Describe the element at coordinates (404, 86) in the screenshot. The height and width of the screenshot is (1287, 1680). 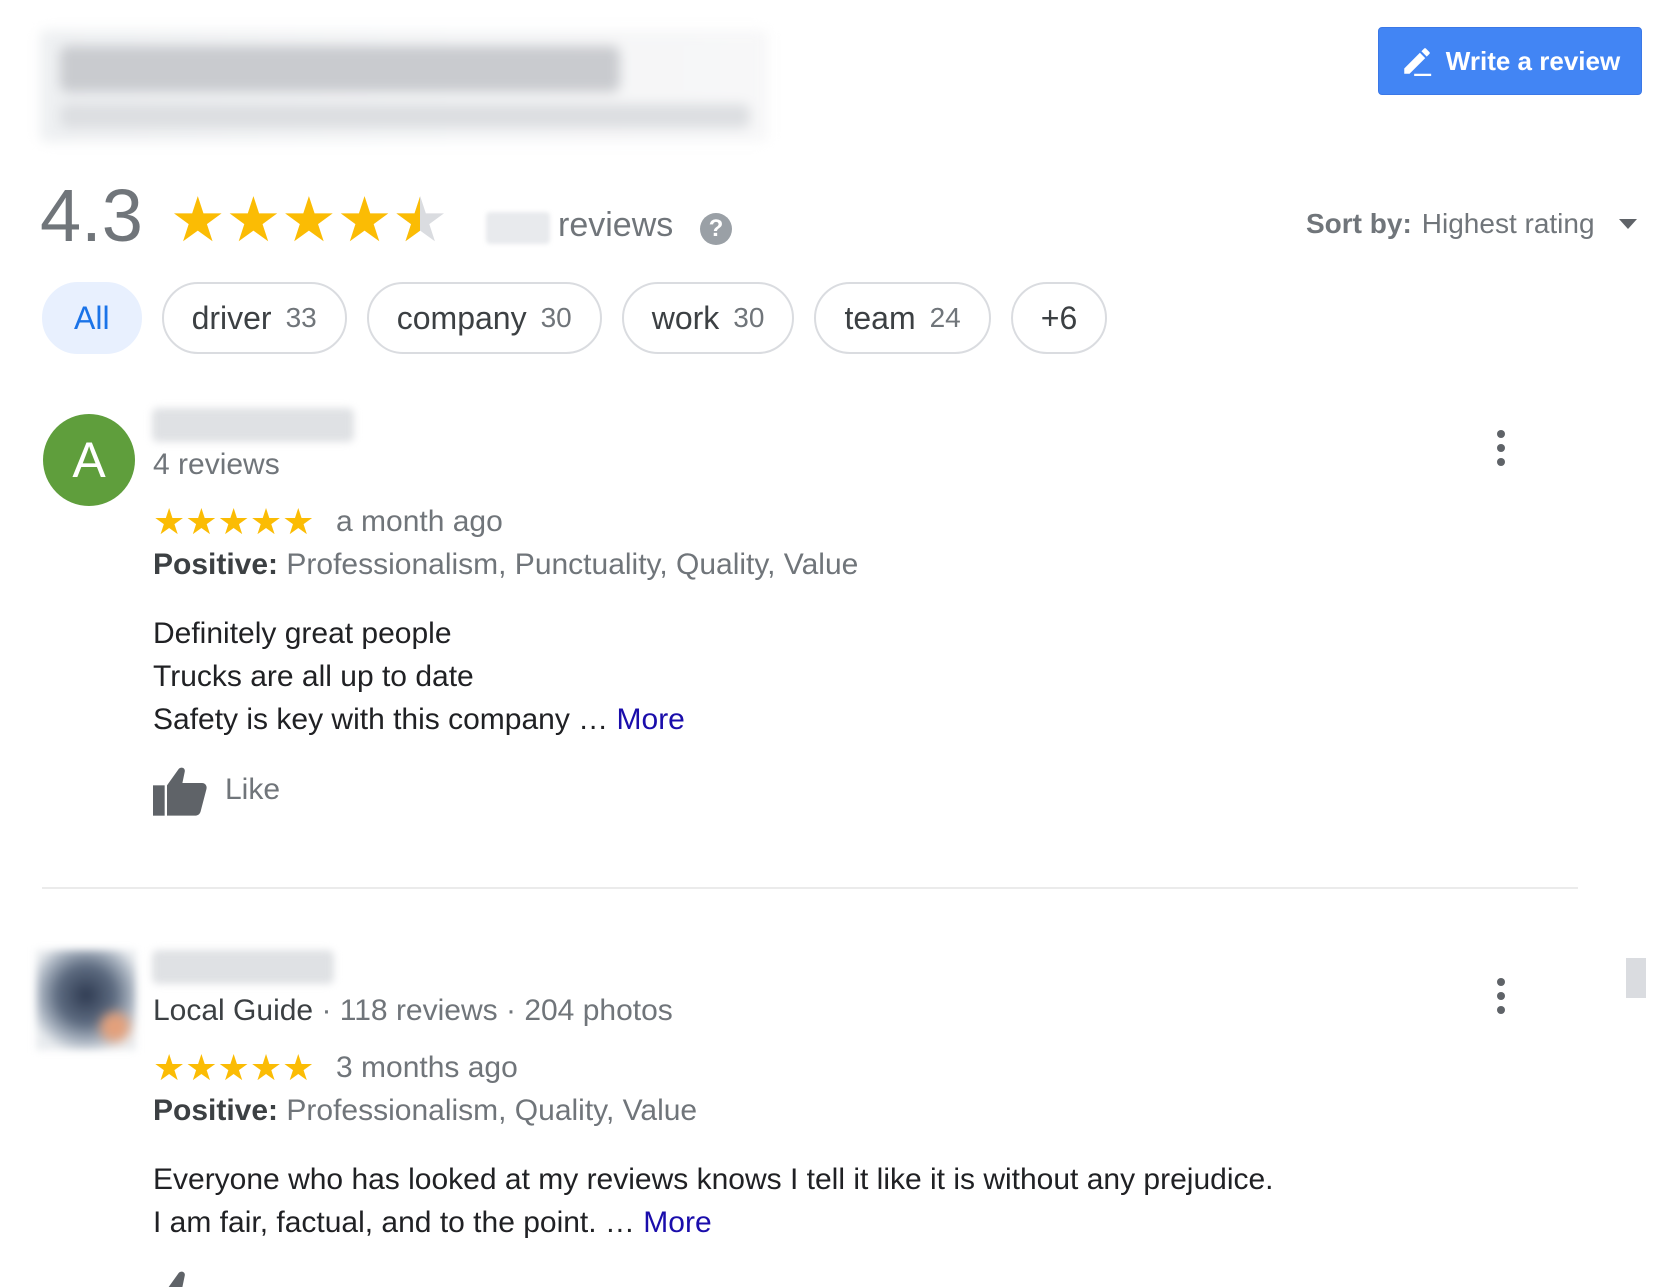
I see `business-name-blurred` at that location.